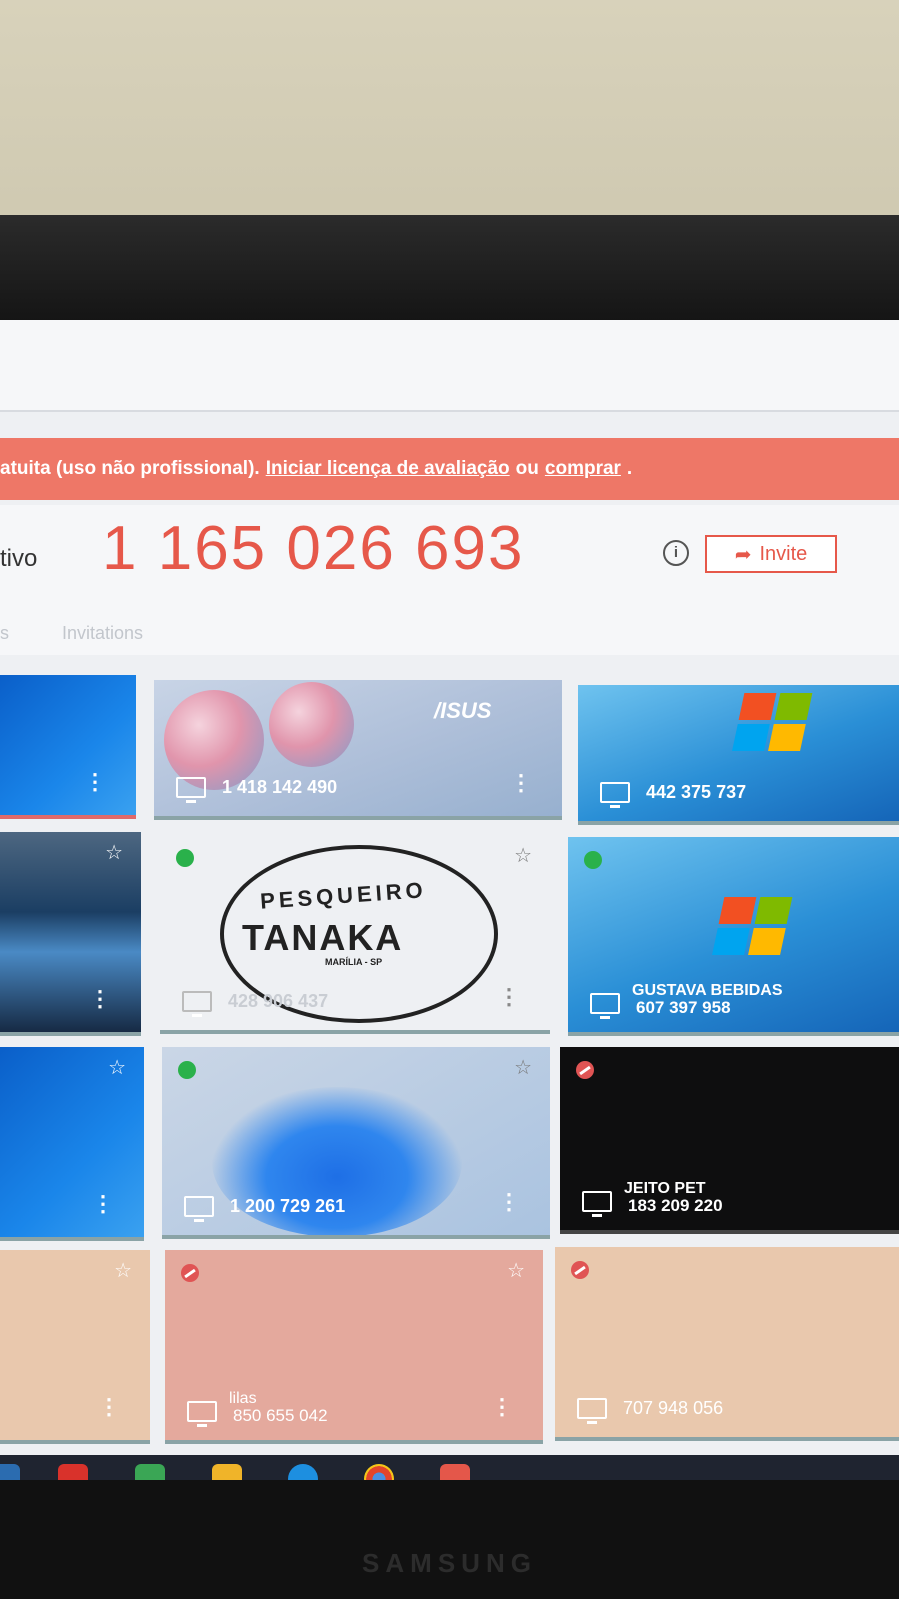 This screenshot has height=1599, width=899. I want to click on banner-suffix: ., so click(629, 468).